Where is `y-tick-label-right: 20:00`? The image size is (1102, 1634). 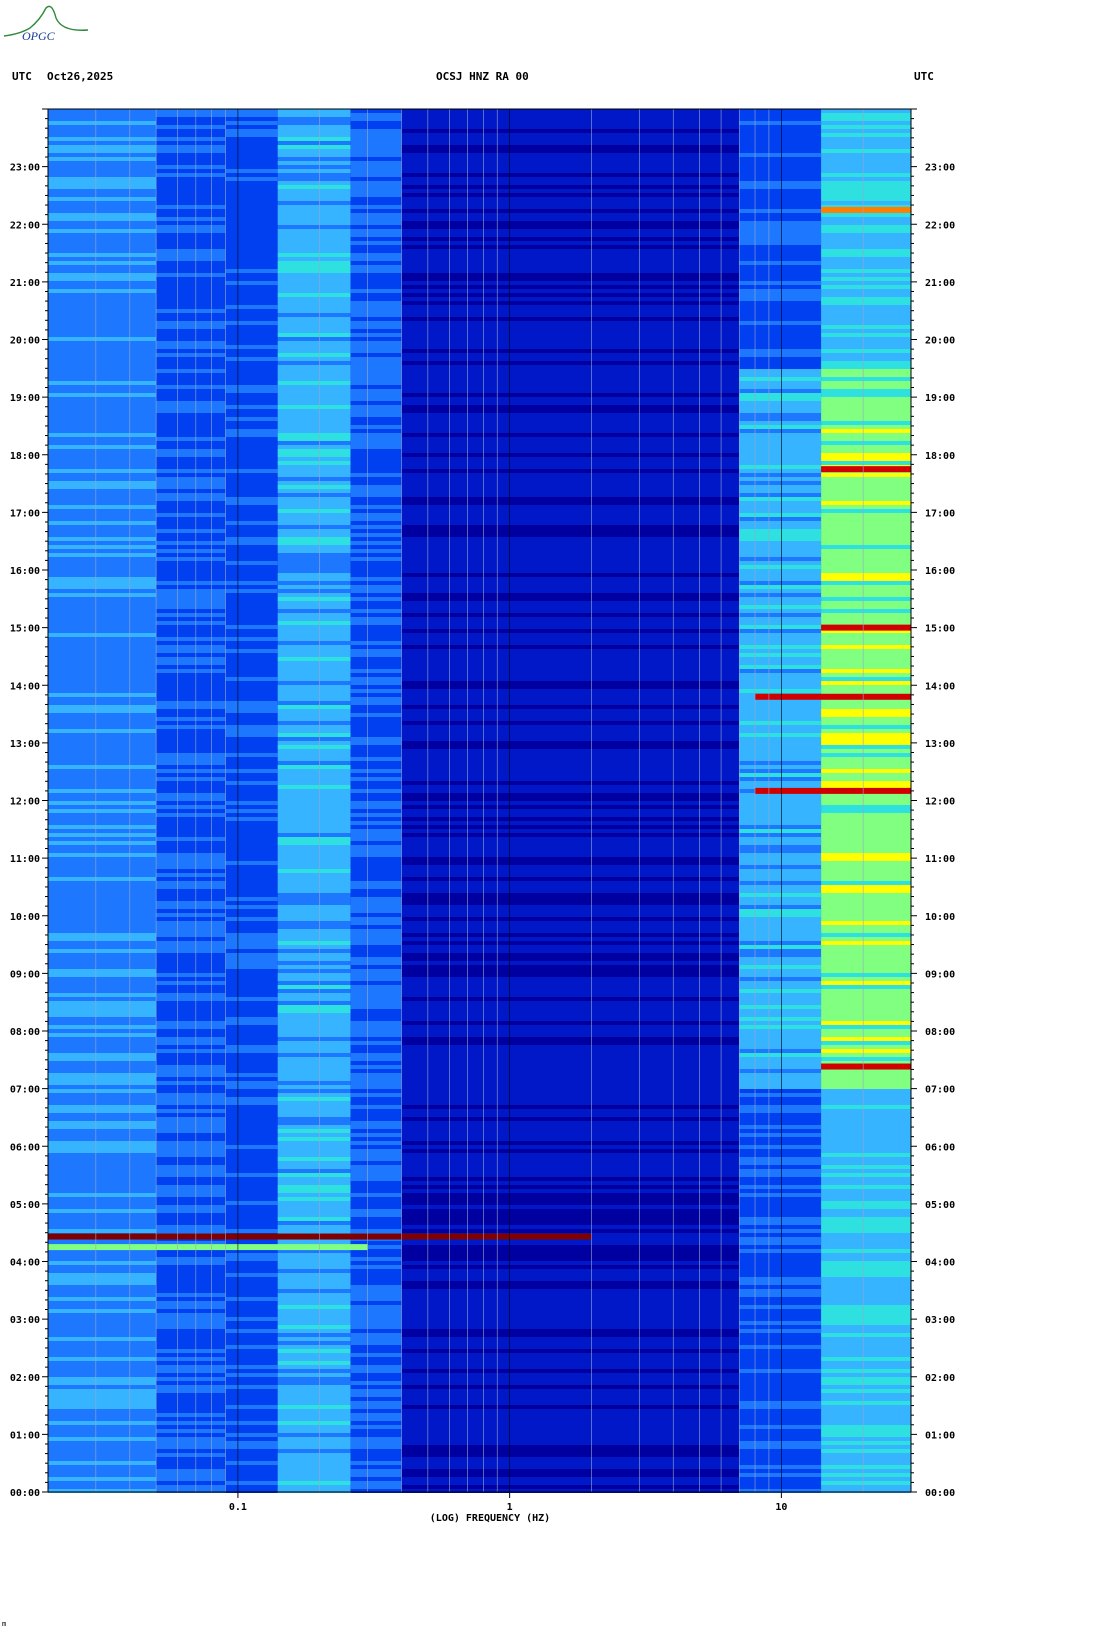
y-tick-label-right: 20:00 is located at coordinates (940, 341).